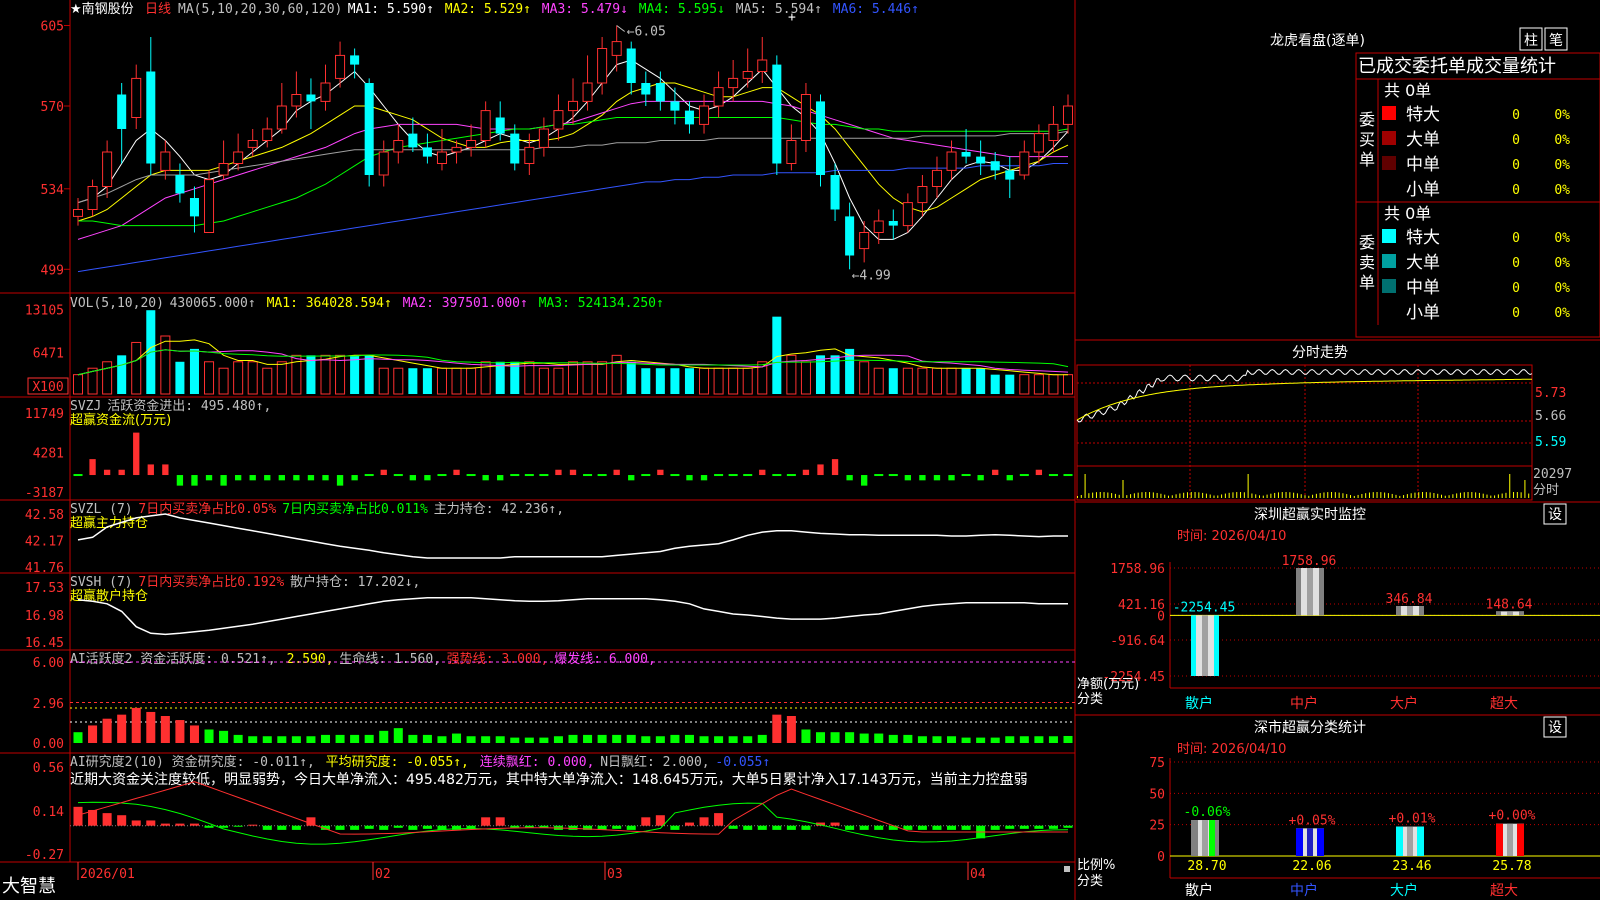 This screenshot has height=900, width=1600. Describe the element at coordinates (1231, 749) in the screenshot. I see `szcls-time: 时间: 2026/04/10` at that location.